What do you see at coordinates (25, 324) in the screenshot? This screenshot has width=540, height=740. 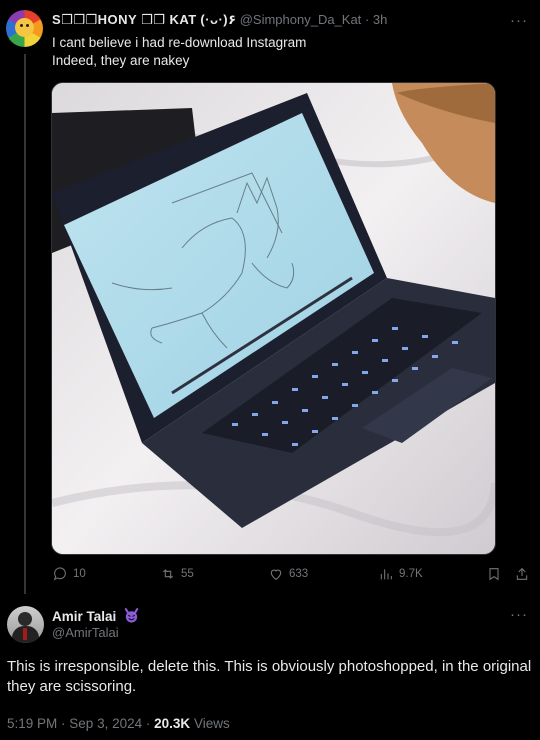 I see `thread-line` at bounding box center [25, 324].